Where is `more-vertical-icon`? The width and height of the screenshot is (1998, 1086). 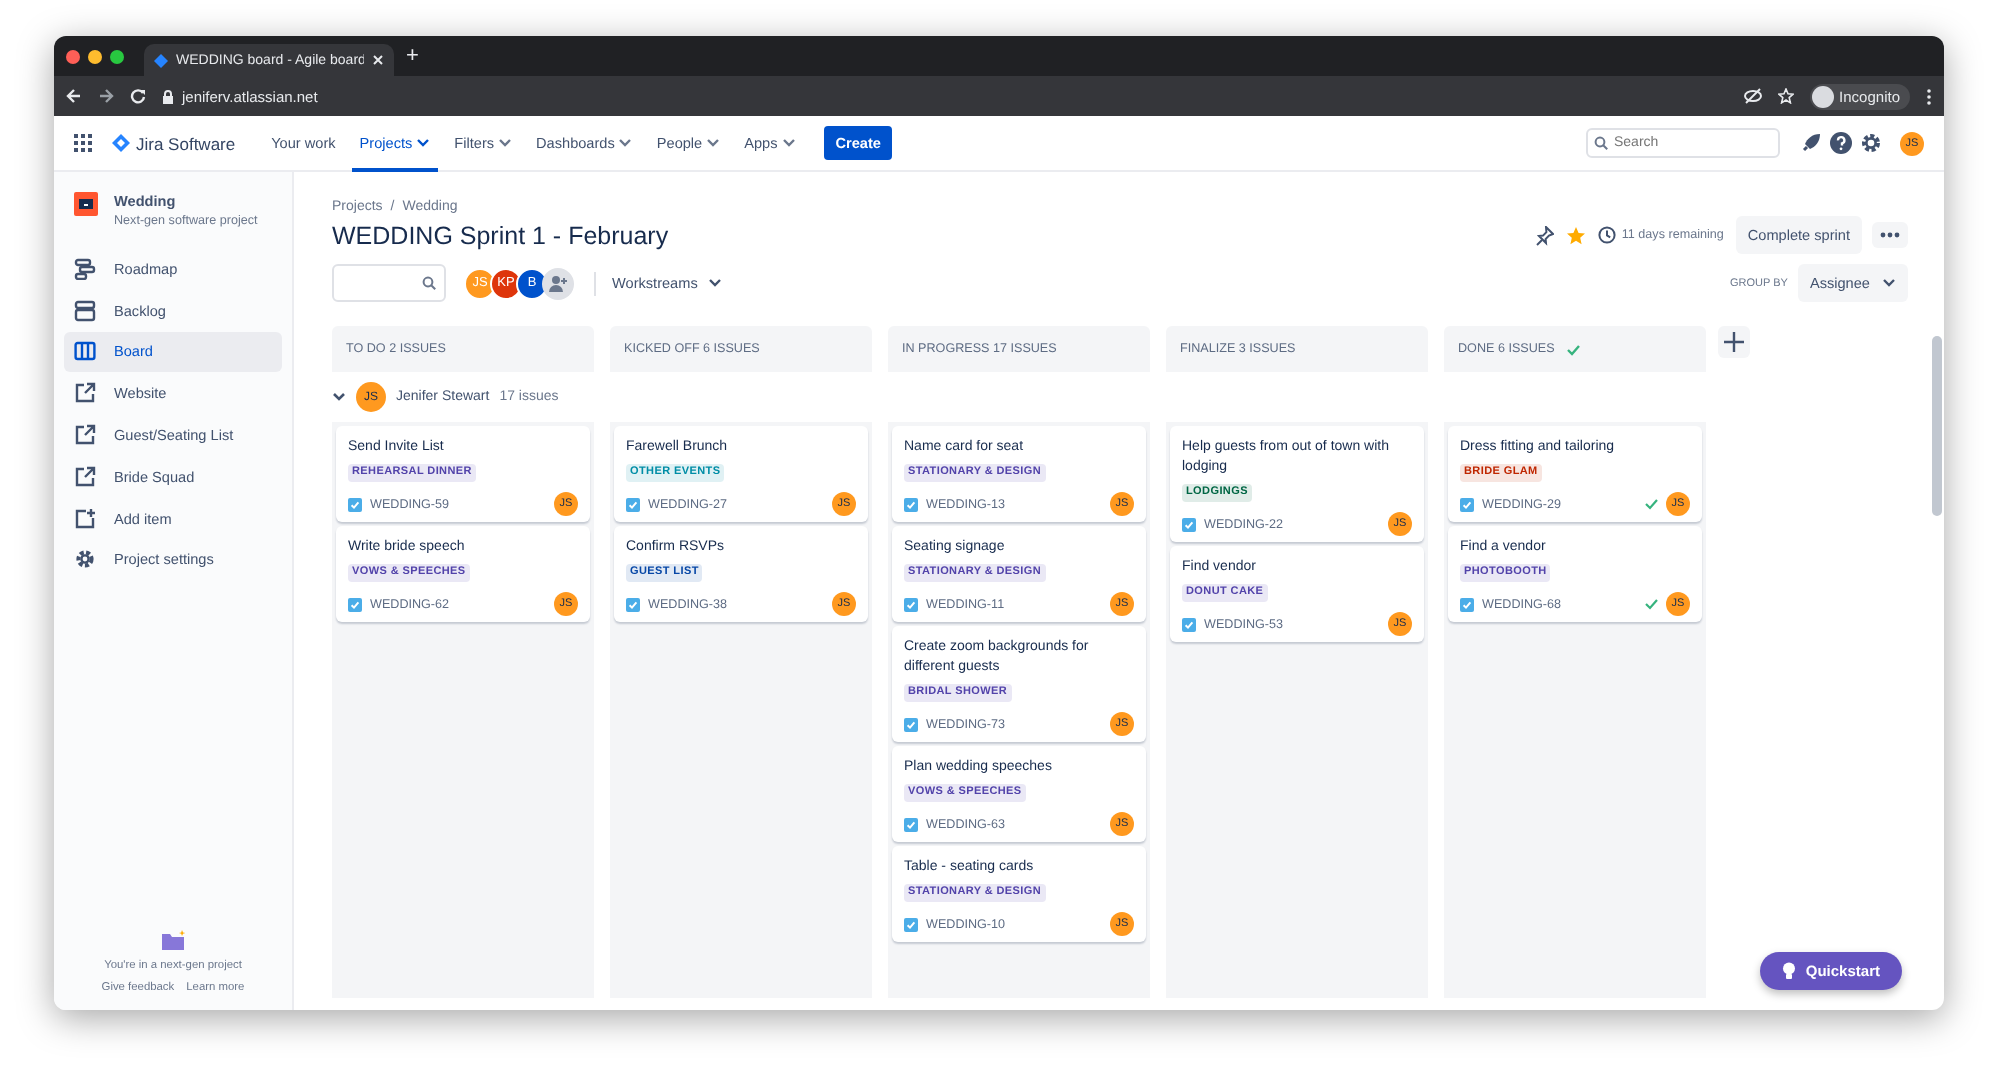 more-vertical-icon is located at coordinates (1929, 96).